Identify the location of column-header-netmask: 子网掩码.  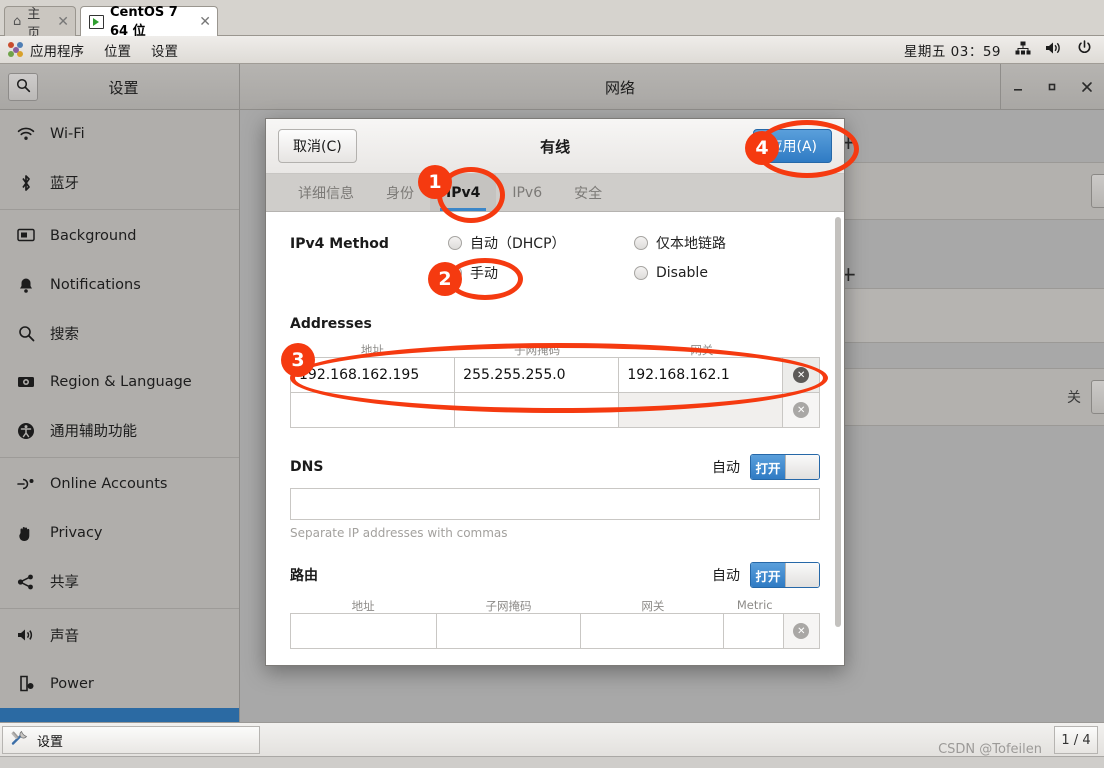
(508, 606).